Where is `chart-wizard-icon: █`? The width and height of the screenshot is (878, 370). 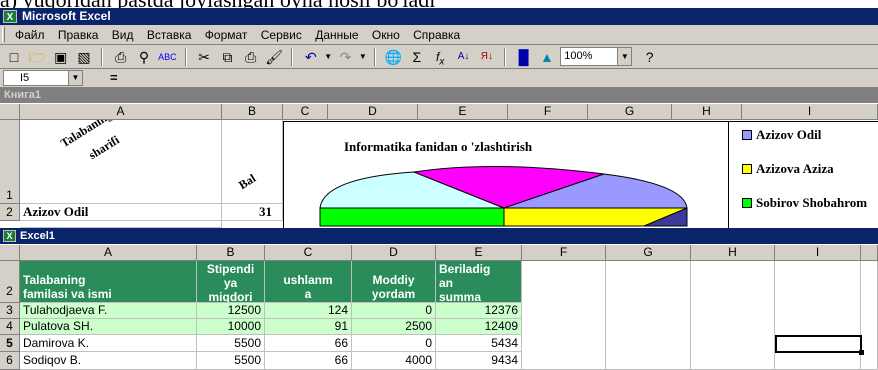 chart-wizard-icon: █ is located at coordinates (524, 57).